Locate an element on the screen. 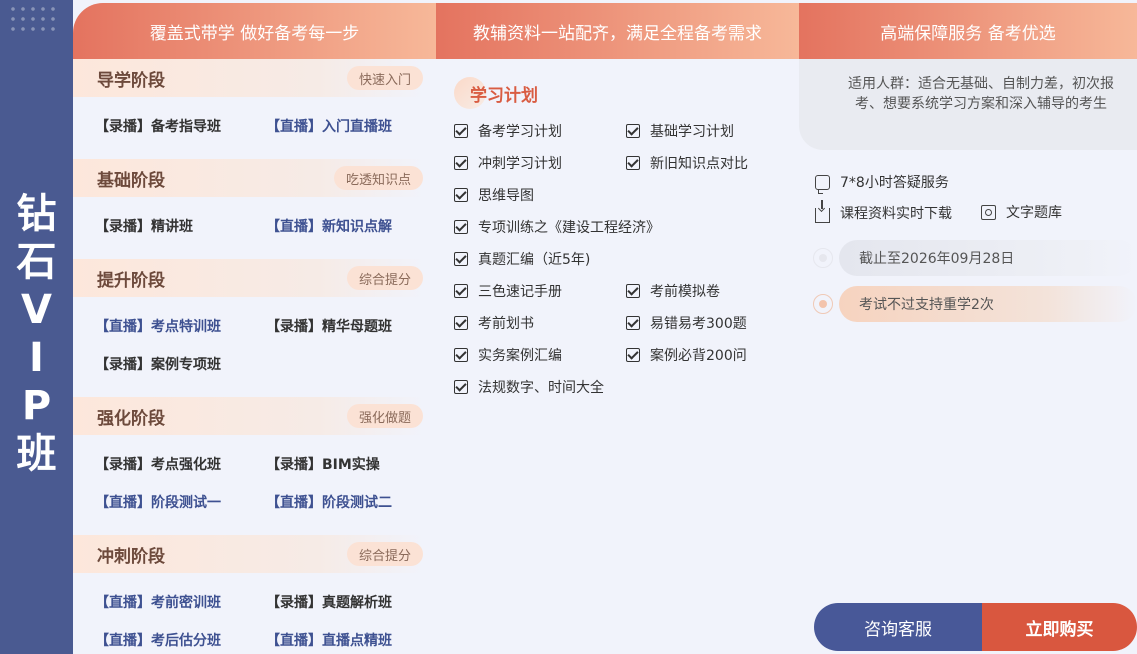 This screenshot has height=654, width=1137. stage-header: 冲刺阶段 综合提分 is located at coordinates (248, 554).